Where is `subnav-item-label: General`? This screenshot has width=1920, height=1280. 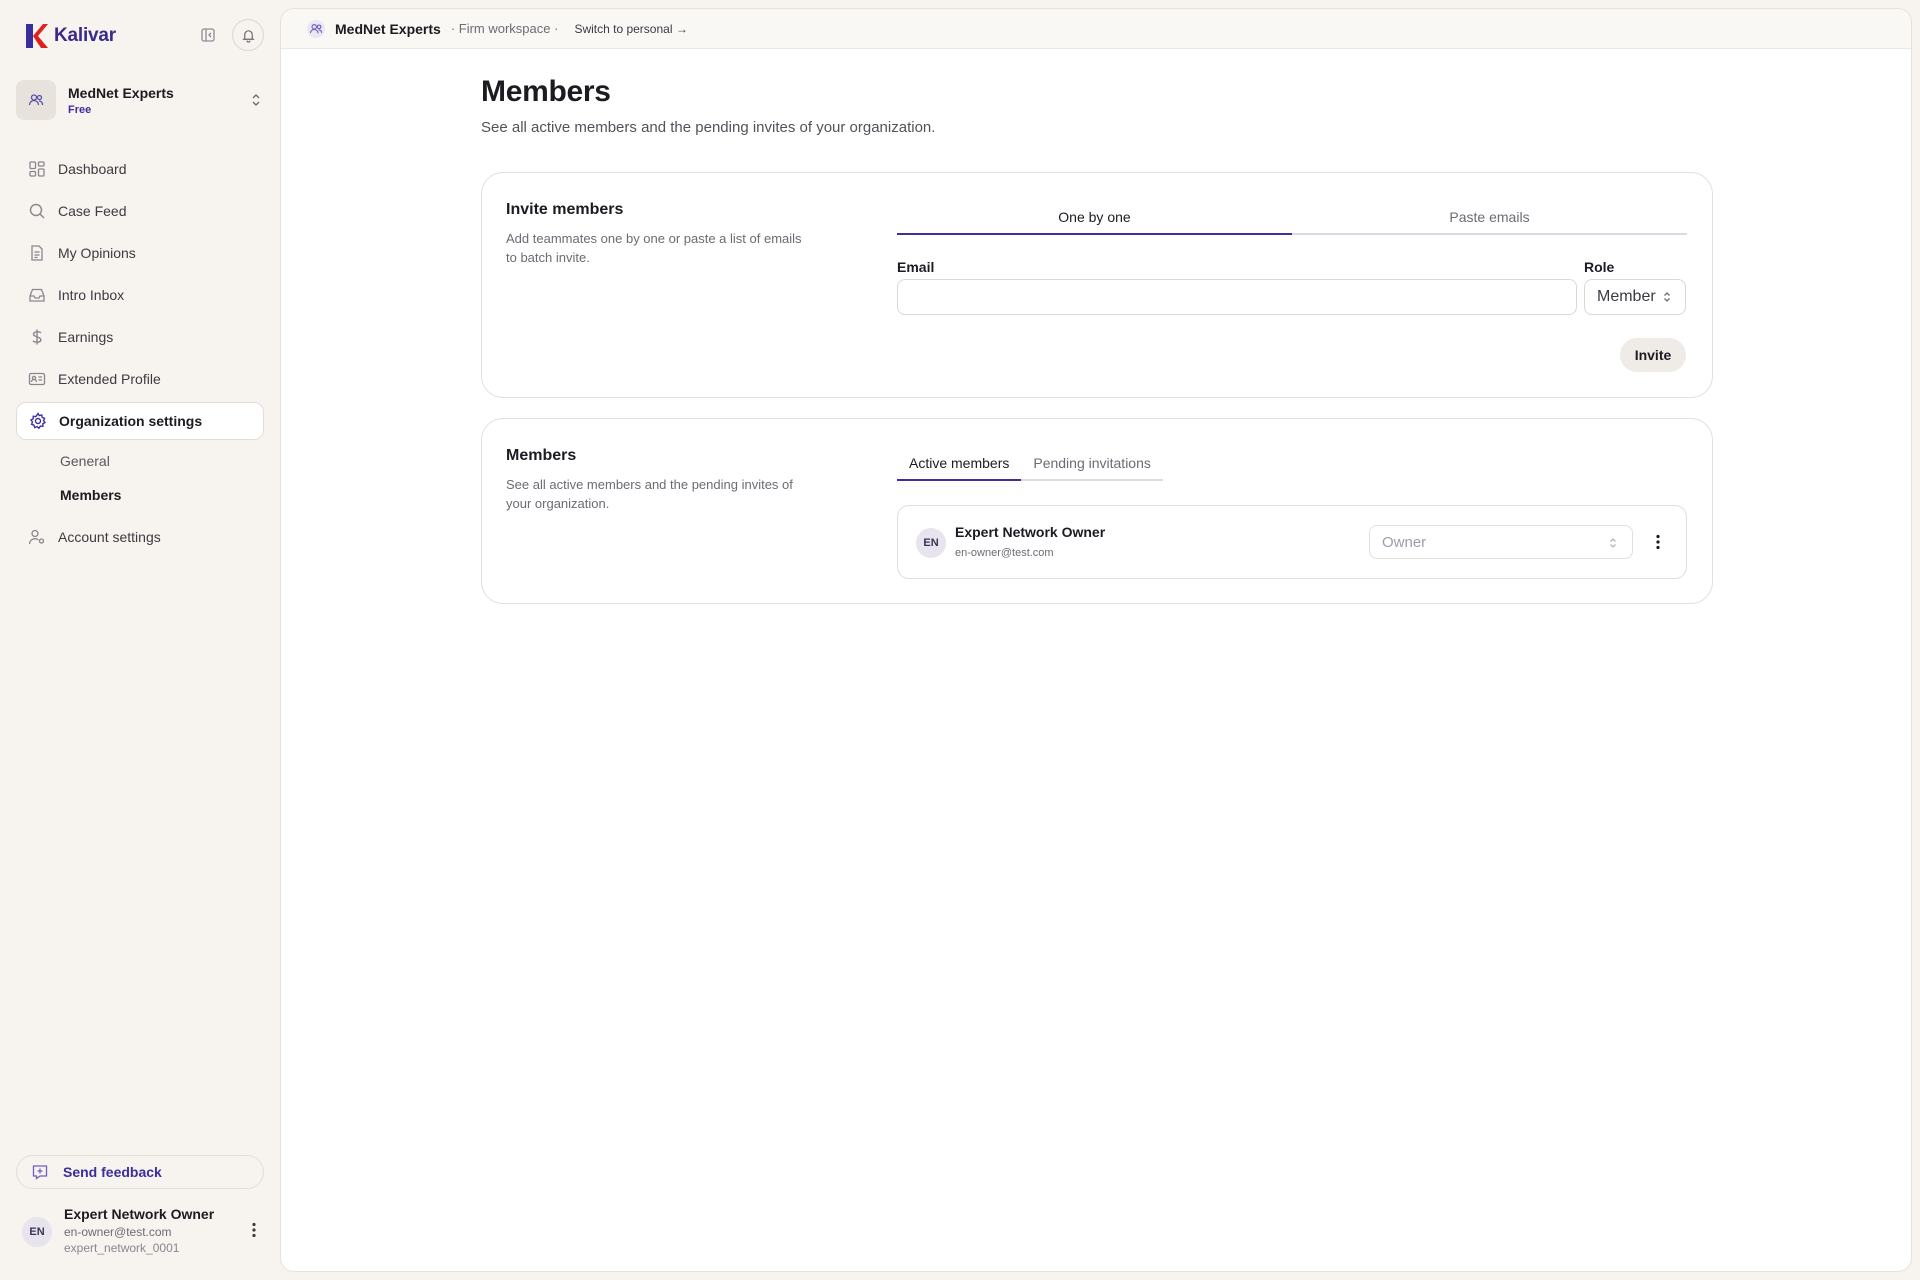
subnav-item-label: General is located at coordinates (85, 461).